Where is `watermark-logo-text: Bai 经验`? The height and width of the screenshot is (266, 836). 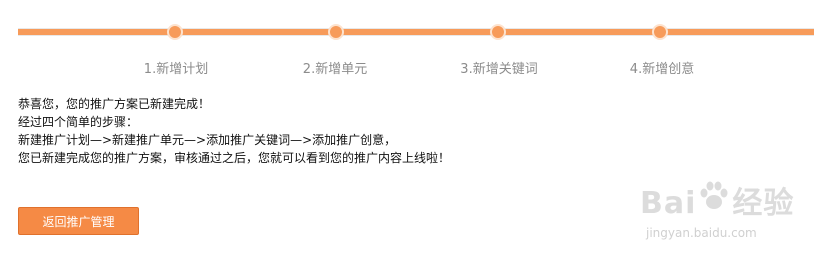 watermark-logo-text: Bai 经验 is located at coordinates (717, 203).